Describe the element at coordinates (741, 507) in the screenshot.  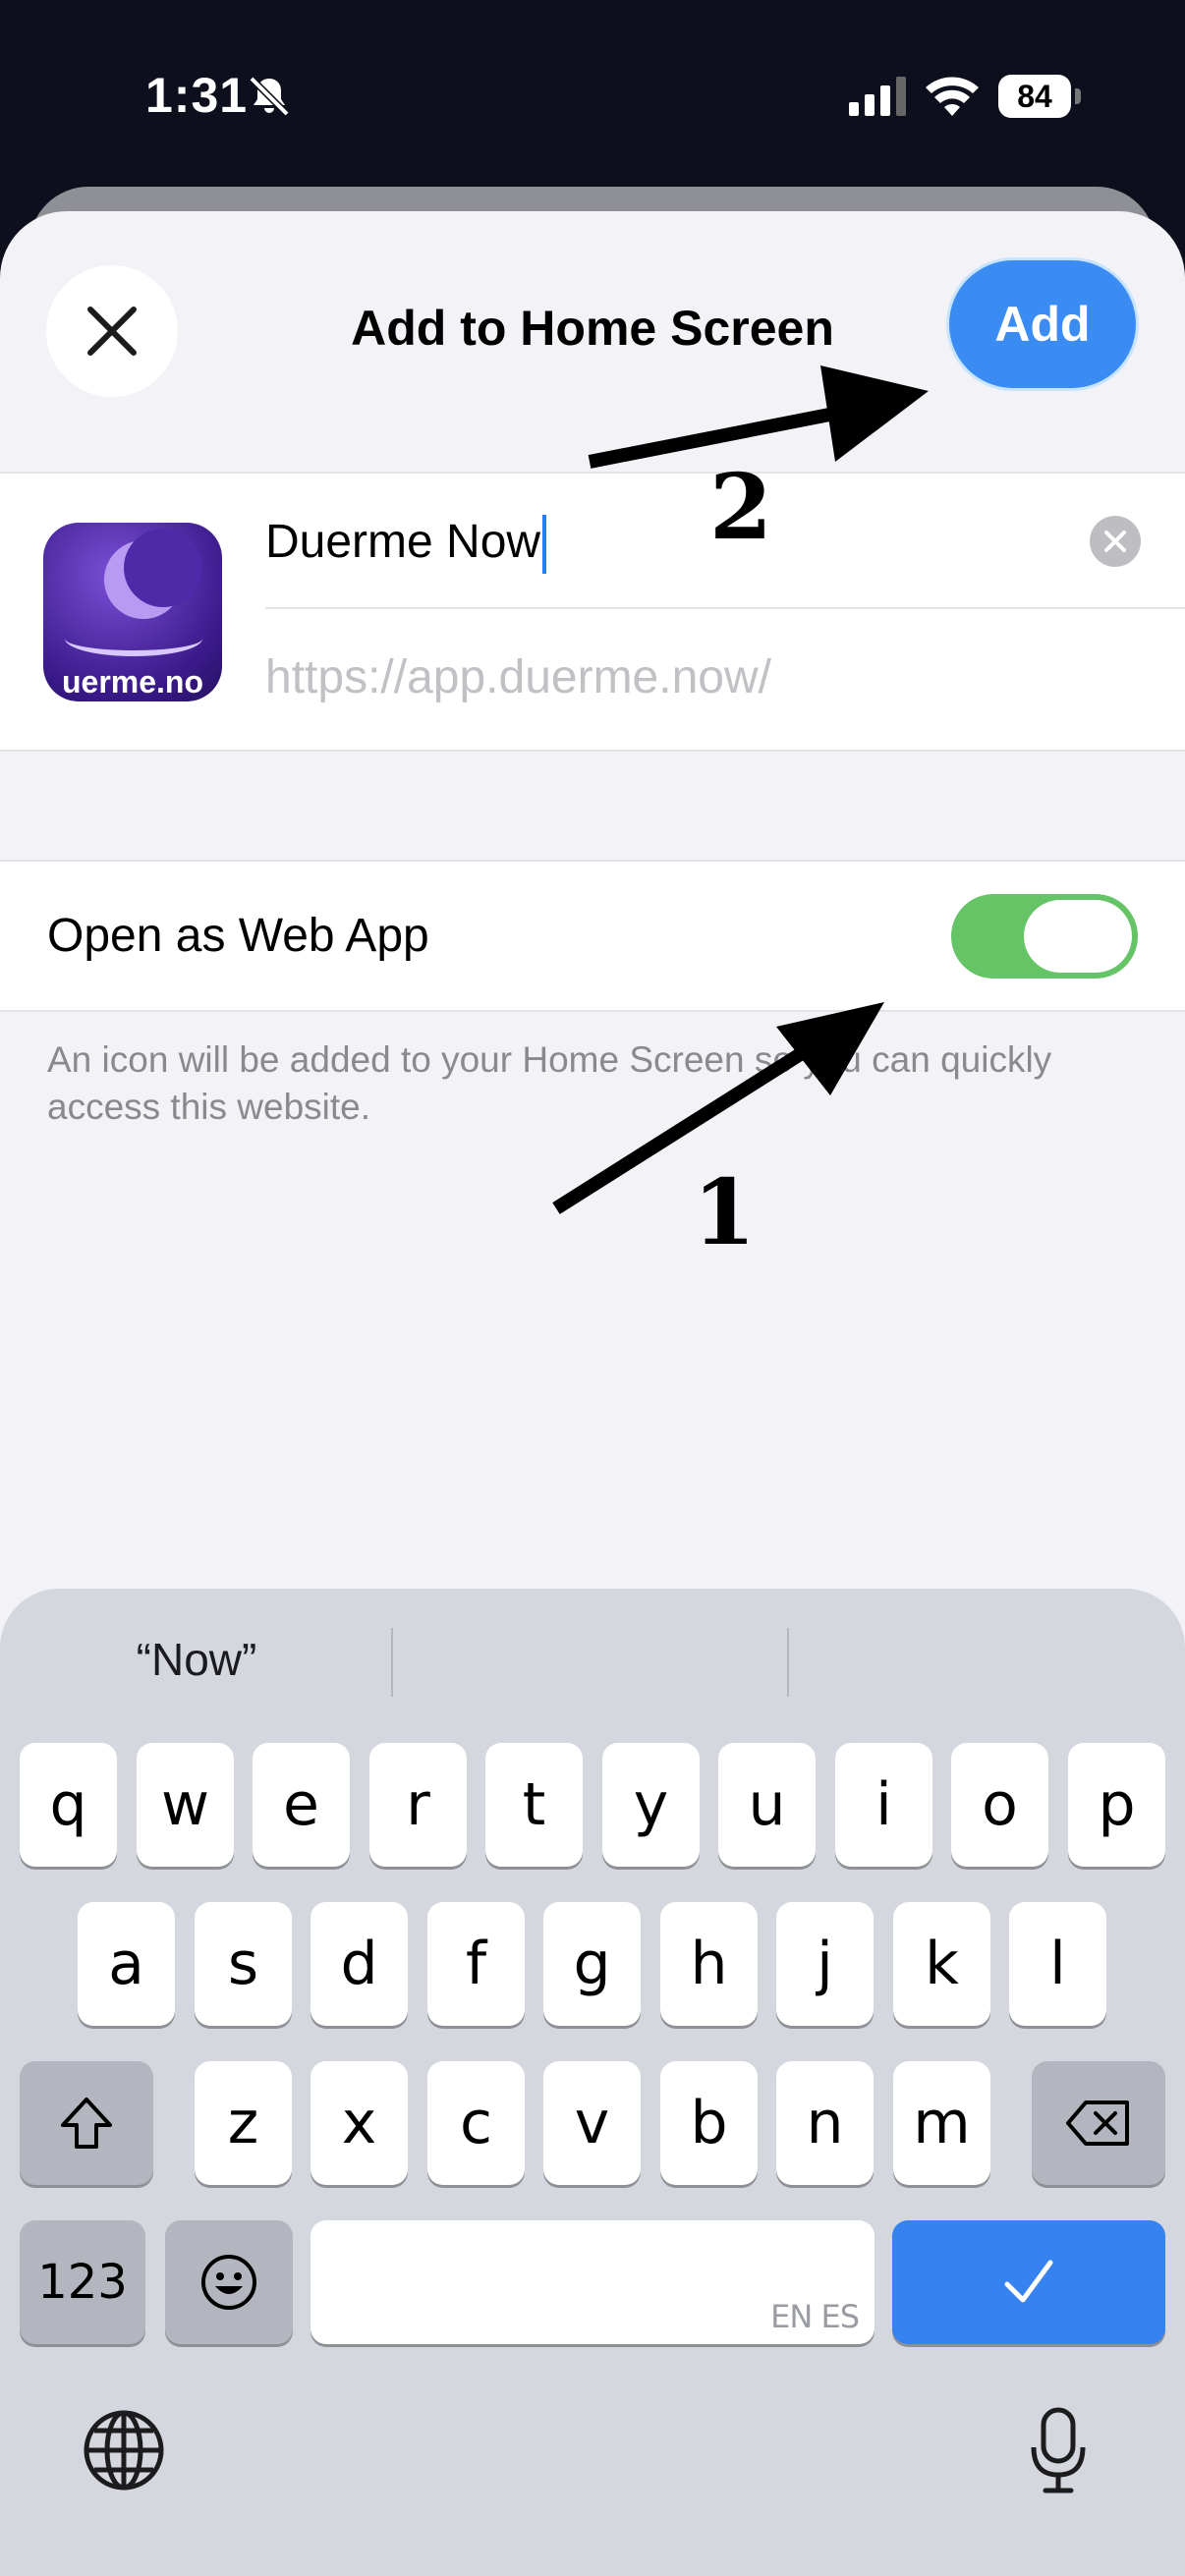
I see `annotation-step-2: 2` at that location.